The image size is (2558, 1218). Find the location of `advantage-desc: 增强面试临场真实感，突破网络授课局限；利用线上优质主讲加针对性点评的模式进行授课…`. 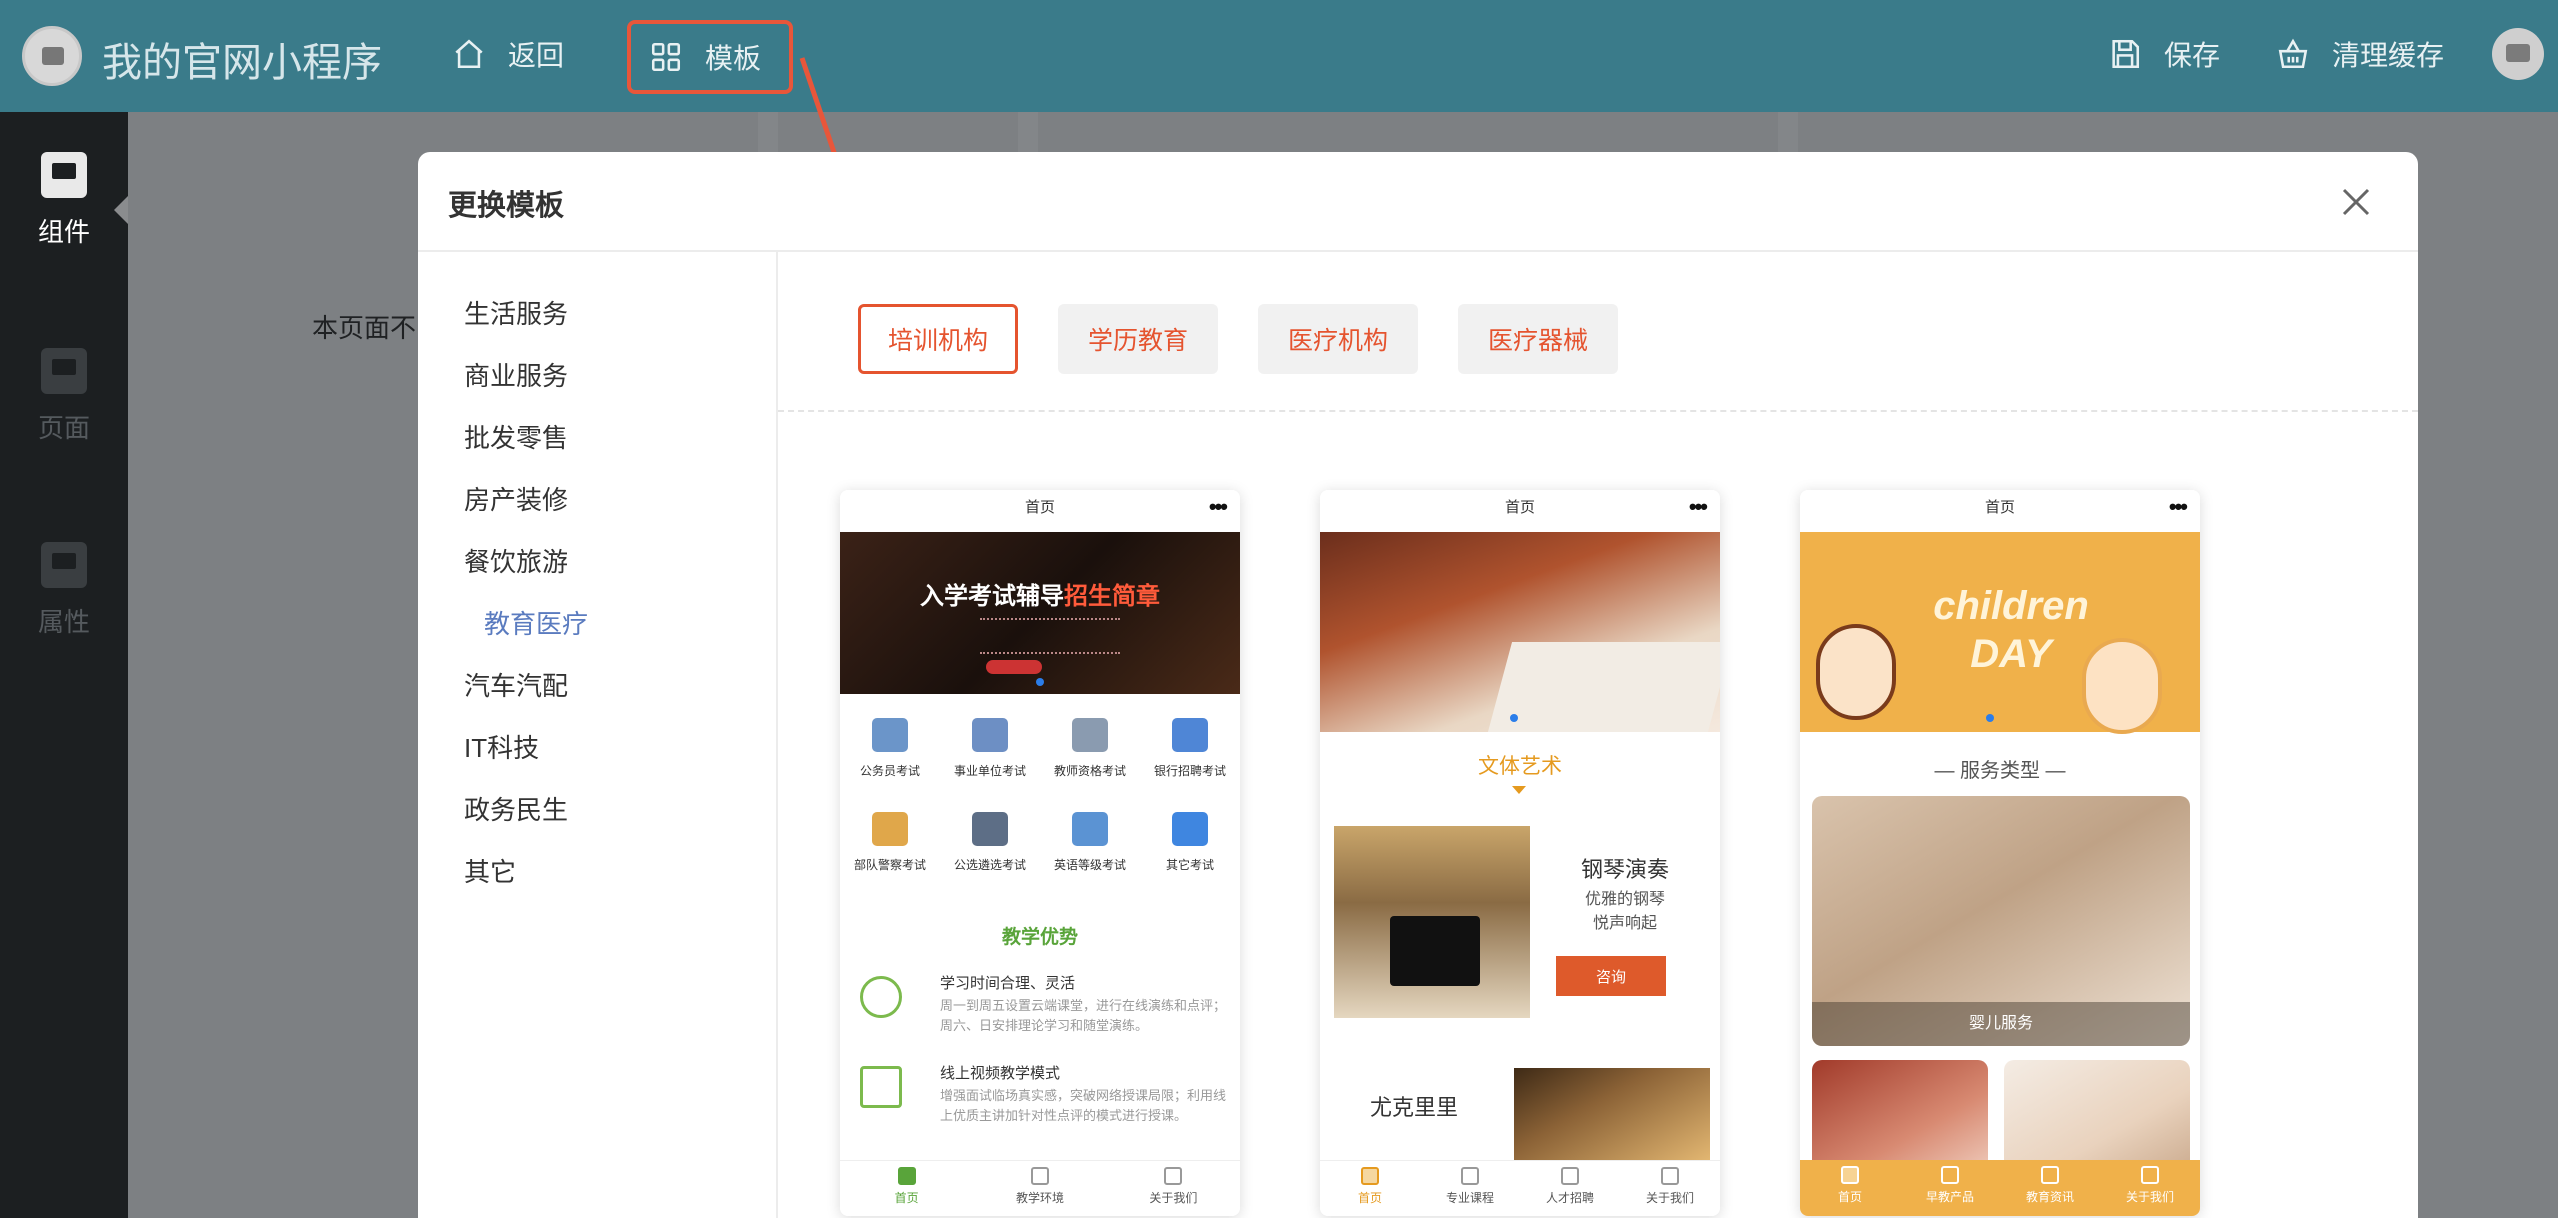

advantage-desc: 增强面试临场真实感，突破网络授课局限；利用线上优质主讲加针对性点评的模式进行授课… is located at coordinates (1083, 1105).